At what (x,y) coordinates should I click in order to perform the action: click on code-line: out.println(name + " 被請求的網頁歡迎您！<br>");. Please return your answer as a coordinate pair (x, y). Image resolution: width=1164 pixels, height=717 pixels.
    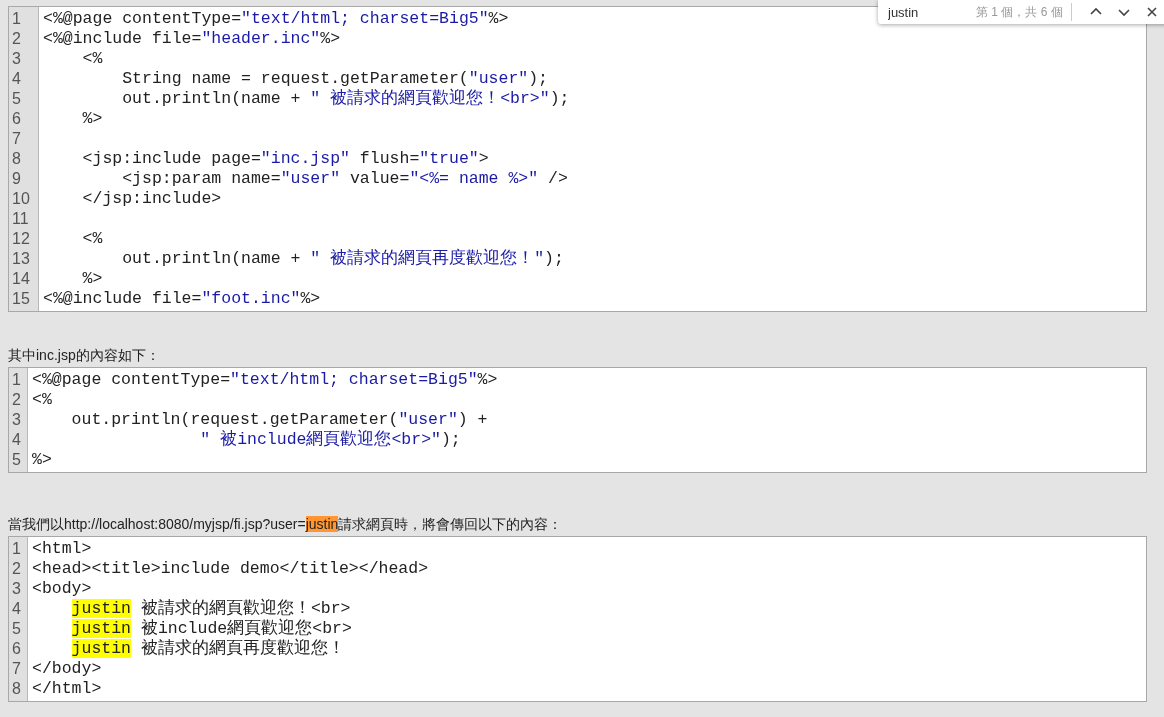
    Looking at the image, I should click on (345, 99).